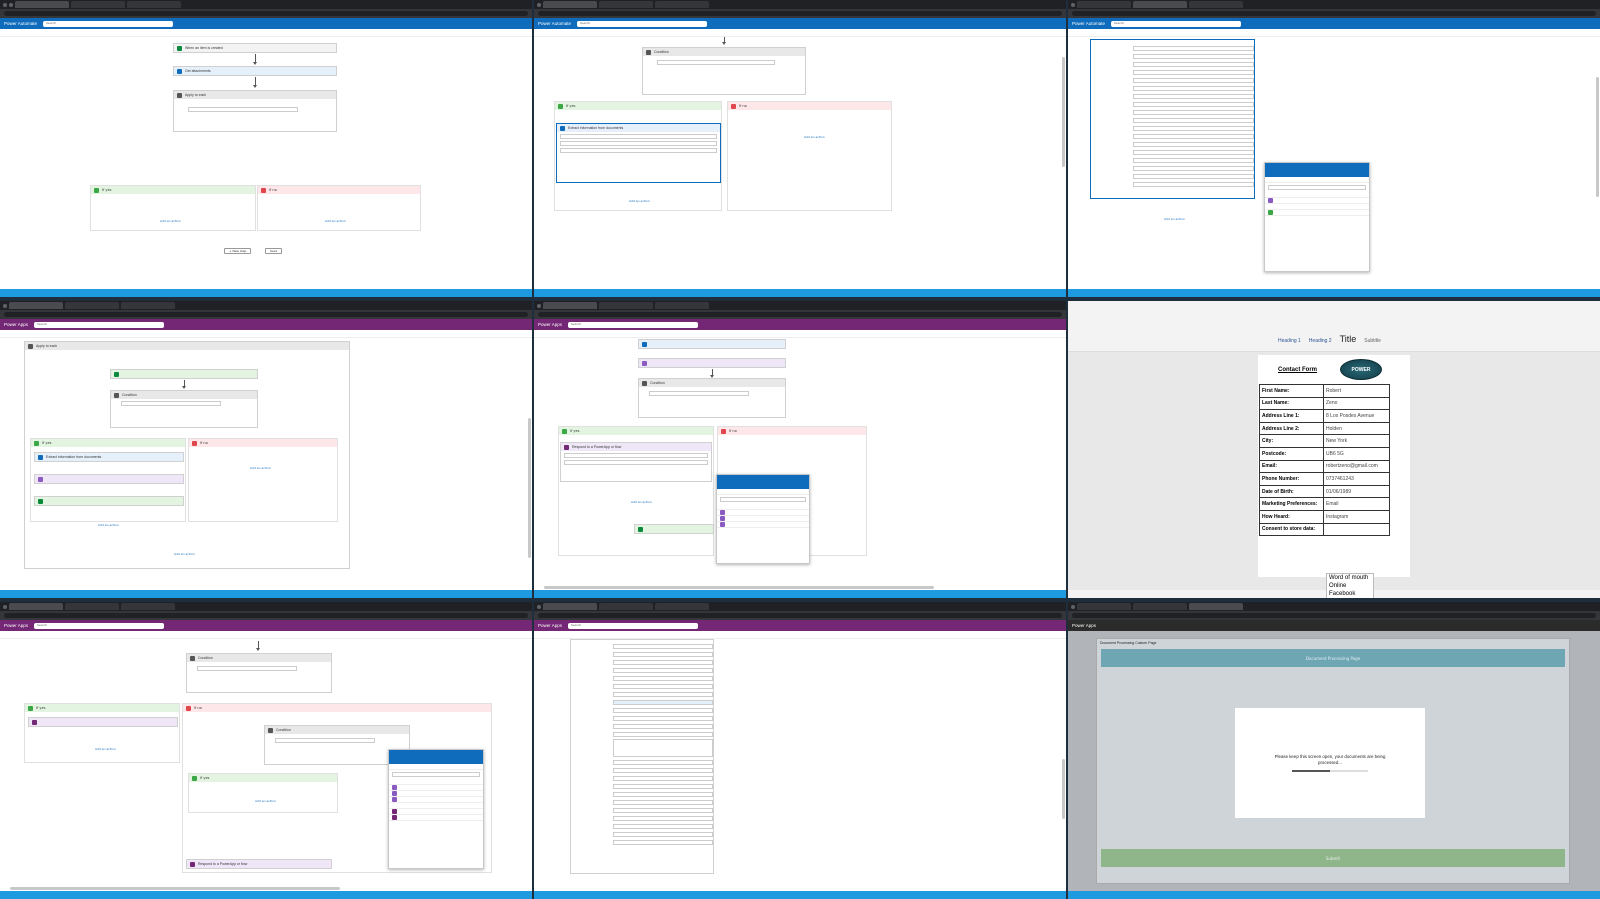 The image size is (1600, 899). I want to click on submit-button: Submit, so click(1333, 858).